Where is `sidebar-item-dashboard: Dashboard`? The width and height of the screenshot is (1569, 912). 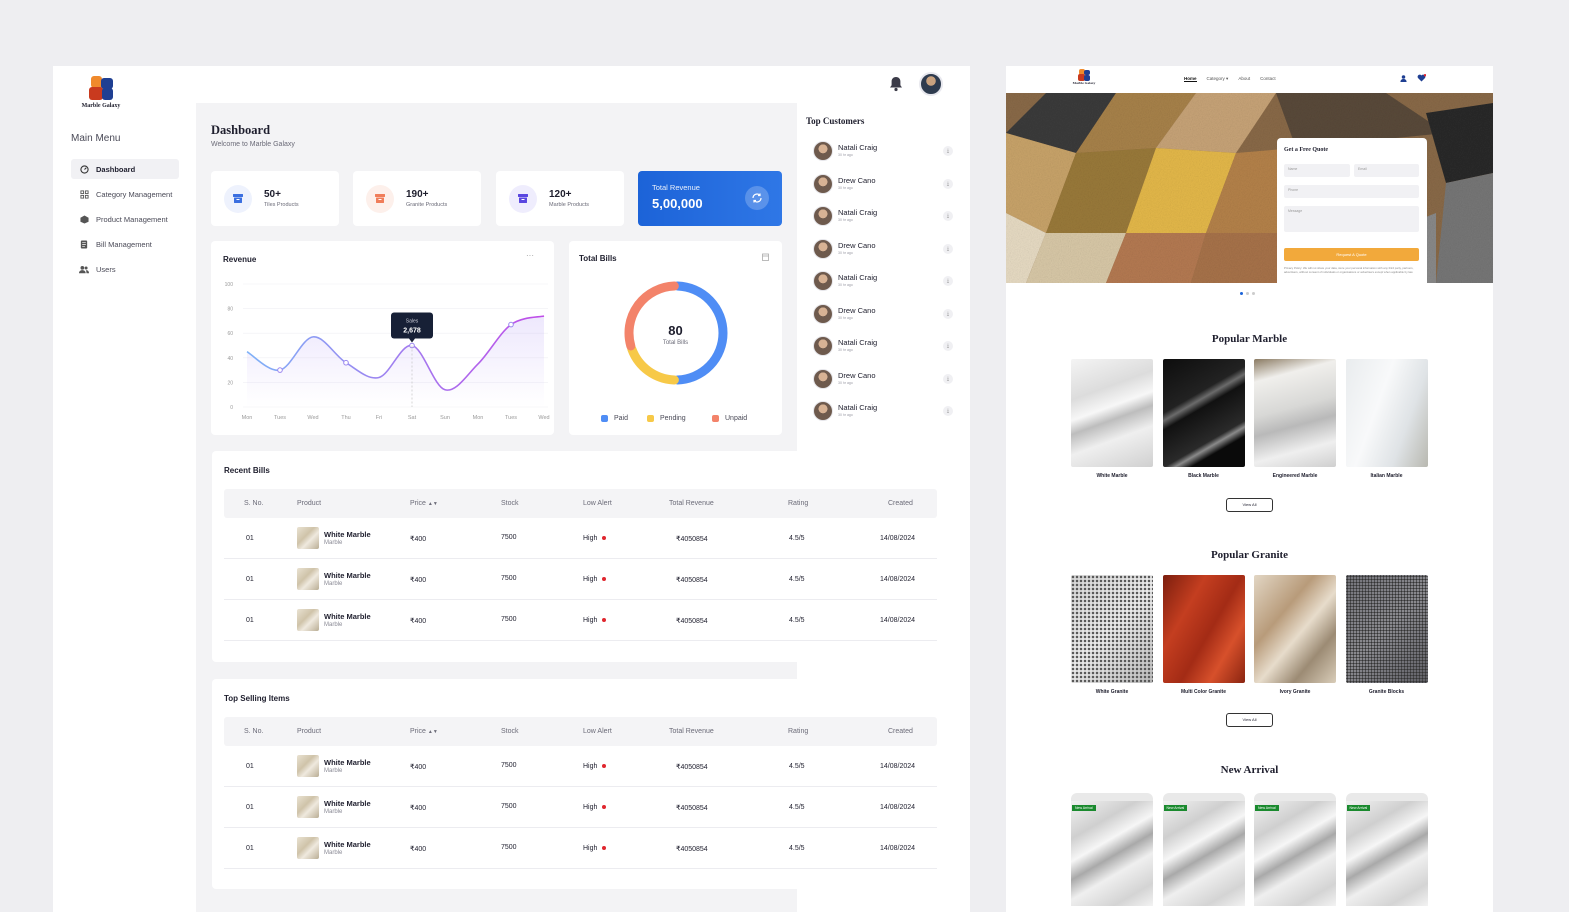
sidebar-item-dashboard: Dashboard is located at coordinates (125, 169).